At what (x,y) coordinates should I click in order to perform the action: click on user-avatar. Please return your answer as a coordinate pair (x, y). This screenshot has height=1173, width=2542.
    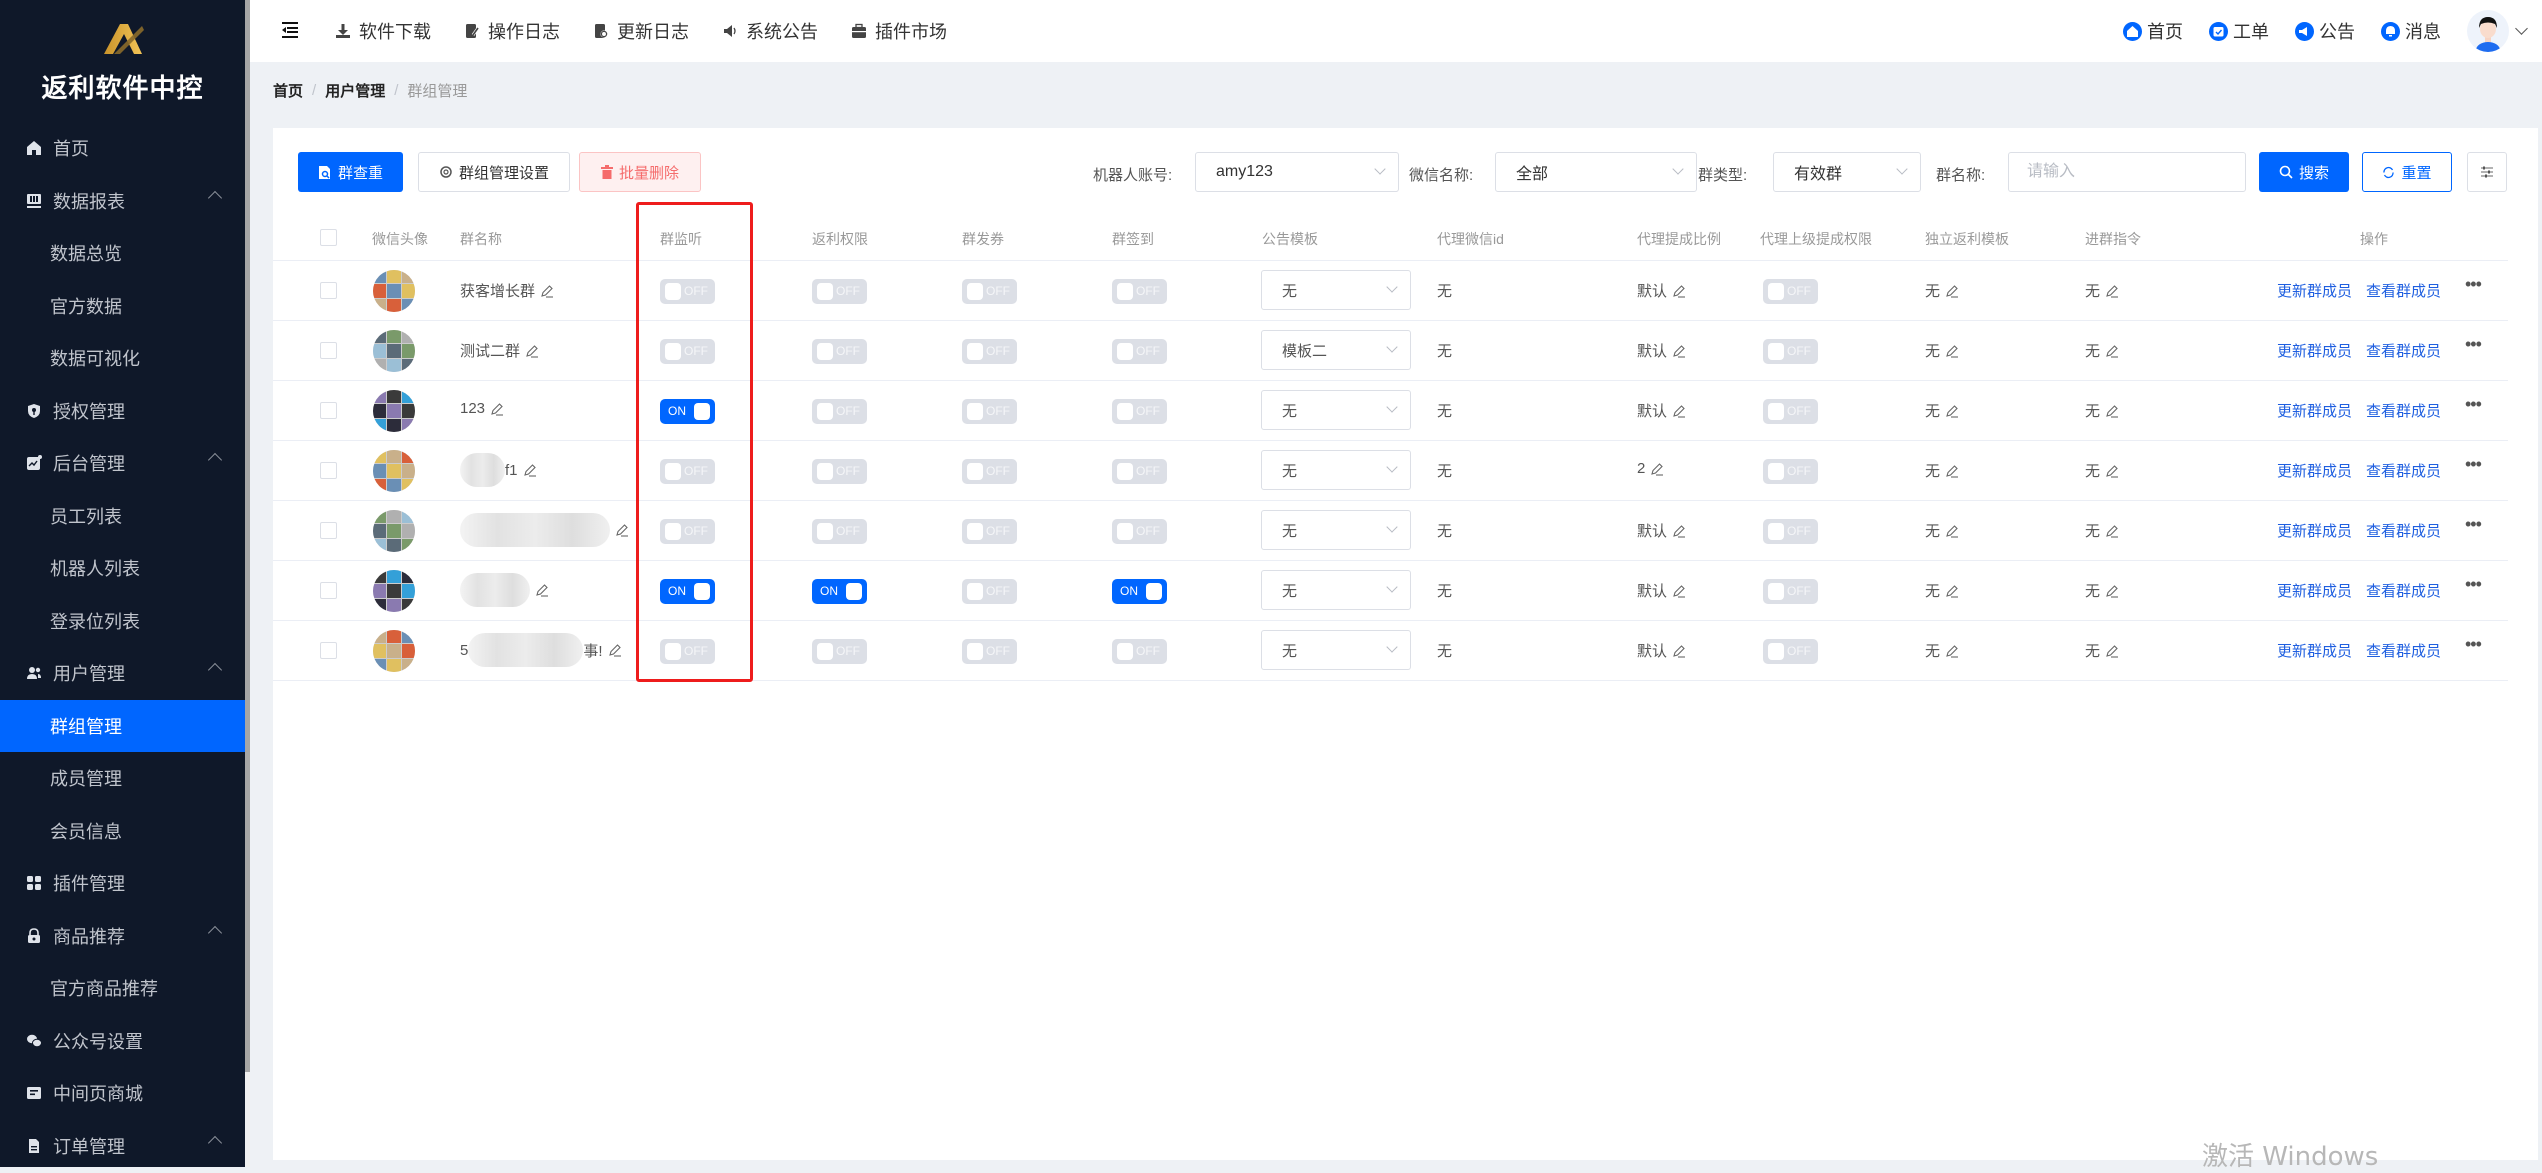
    Looking at the image, I should click on (2488, 31).